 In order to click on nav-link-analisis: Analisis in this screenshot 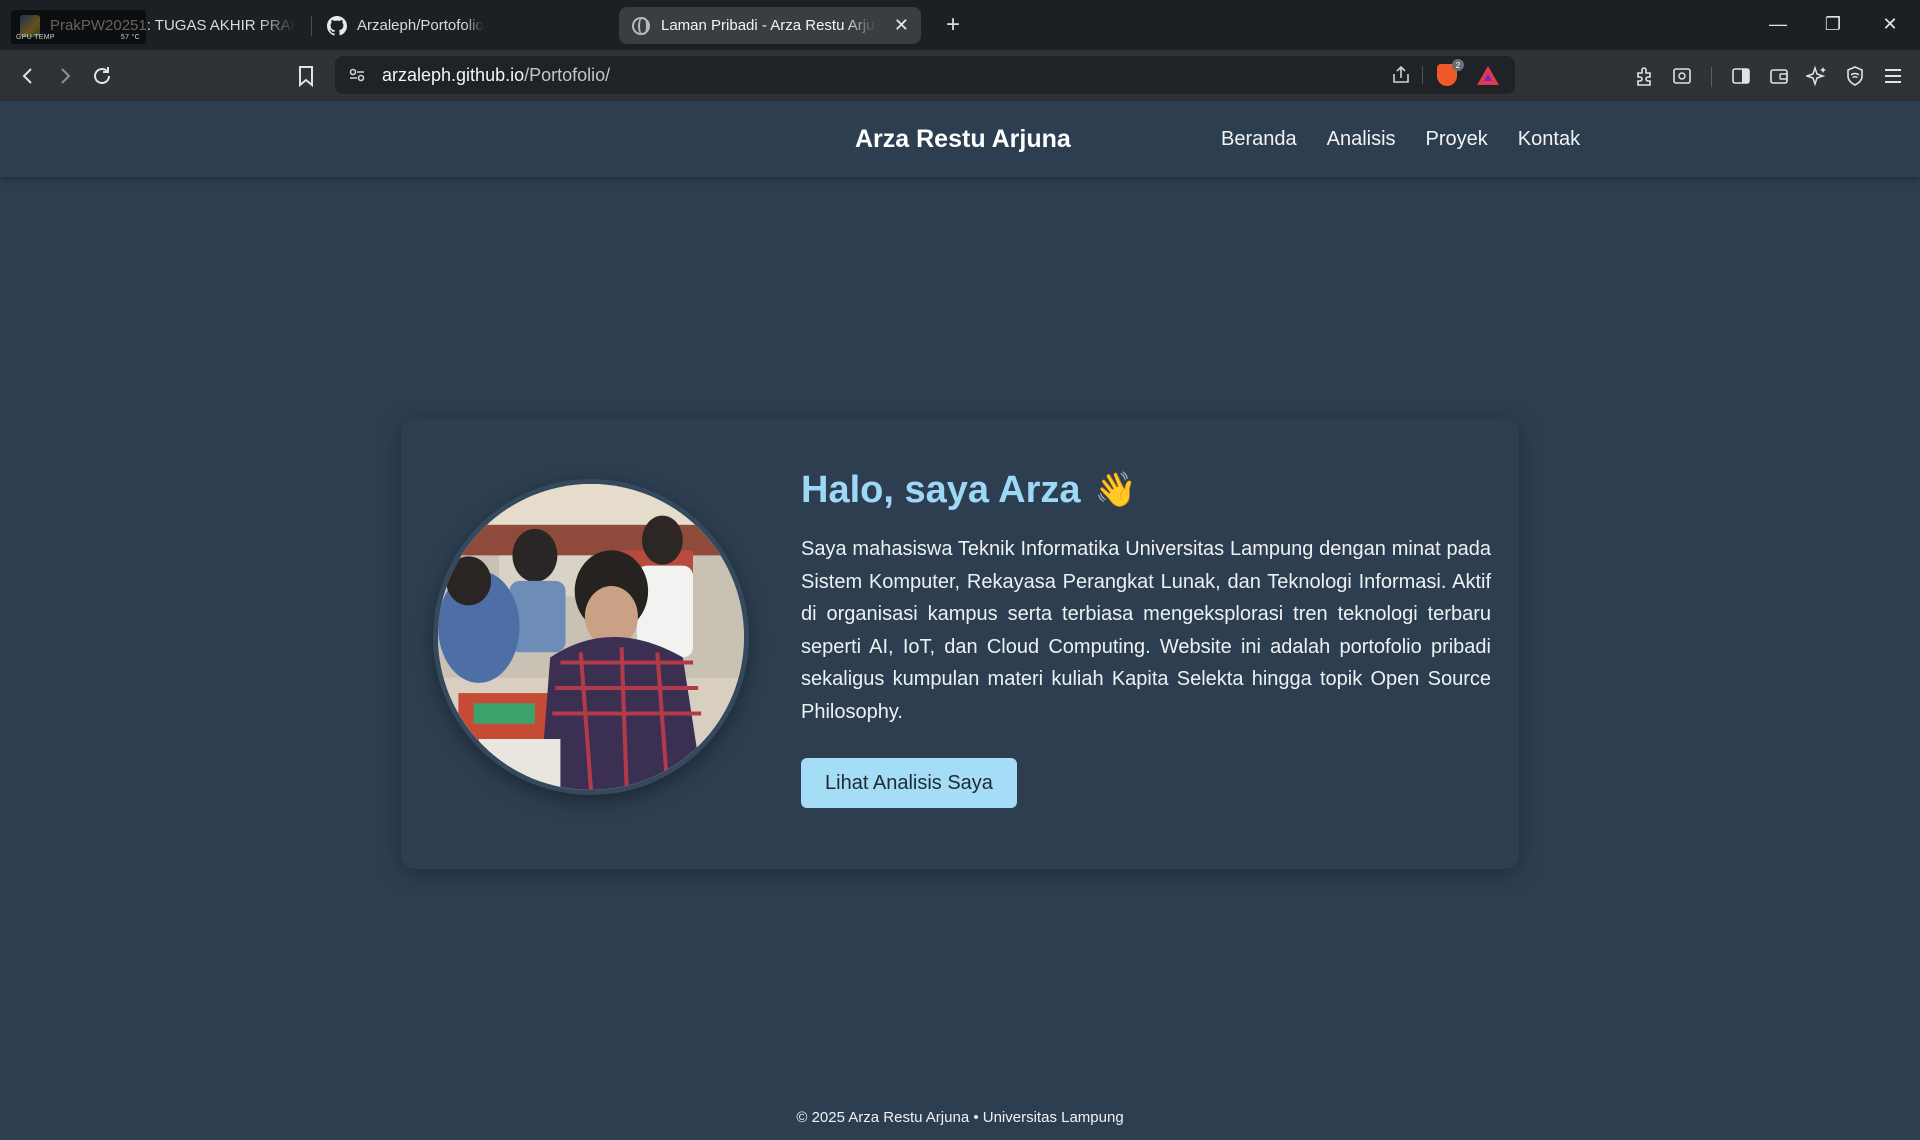, I will do `click(1361, 139)`.